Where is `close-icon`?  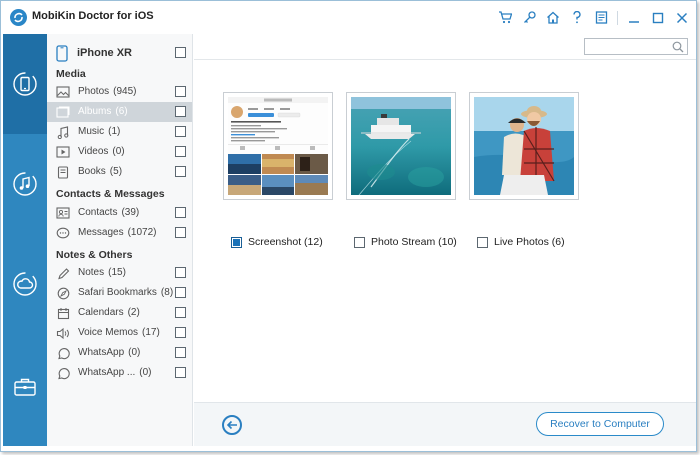
close-icon is located at coordinates (682, 18).